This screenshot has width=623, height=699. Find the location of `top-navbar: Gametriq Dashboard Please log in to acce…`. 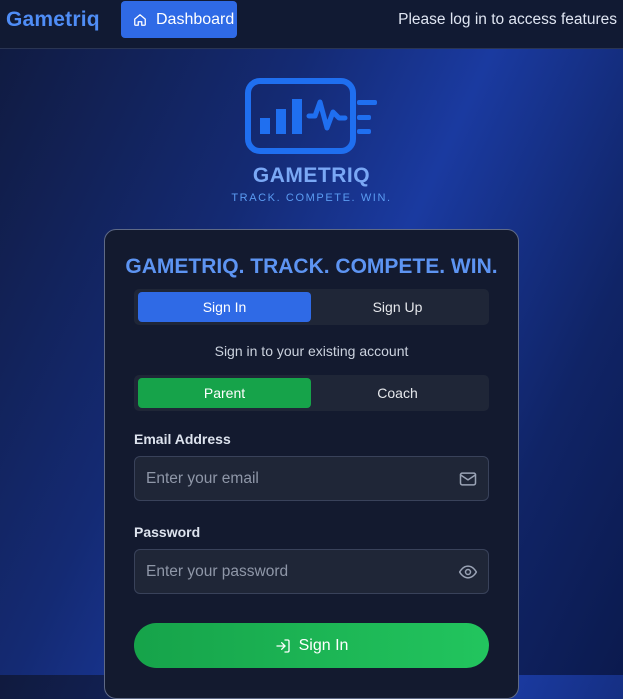

top-navbar: Gametriq Dashboard Please log in to acce… is located at coordinates (311, 24).